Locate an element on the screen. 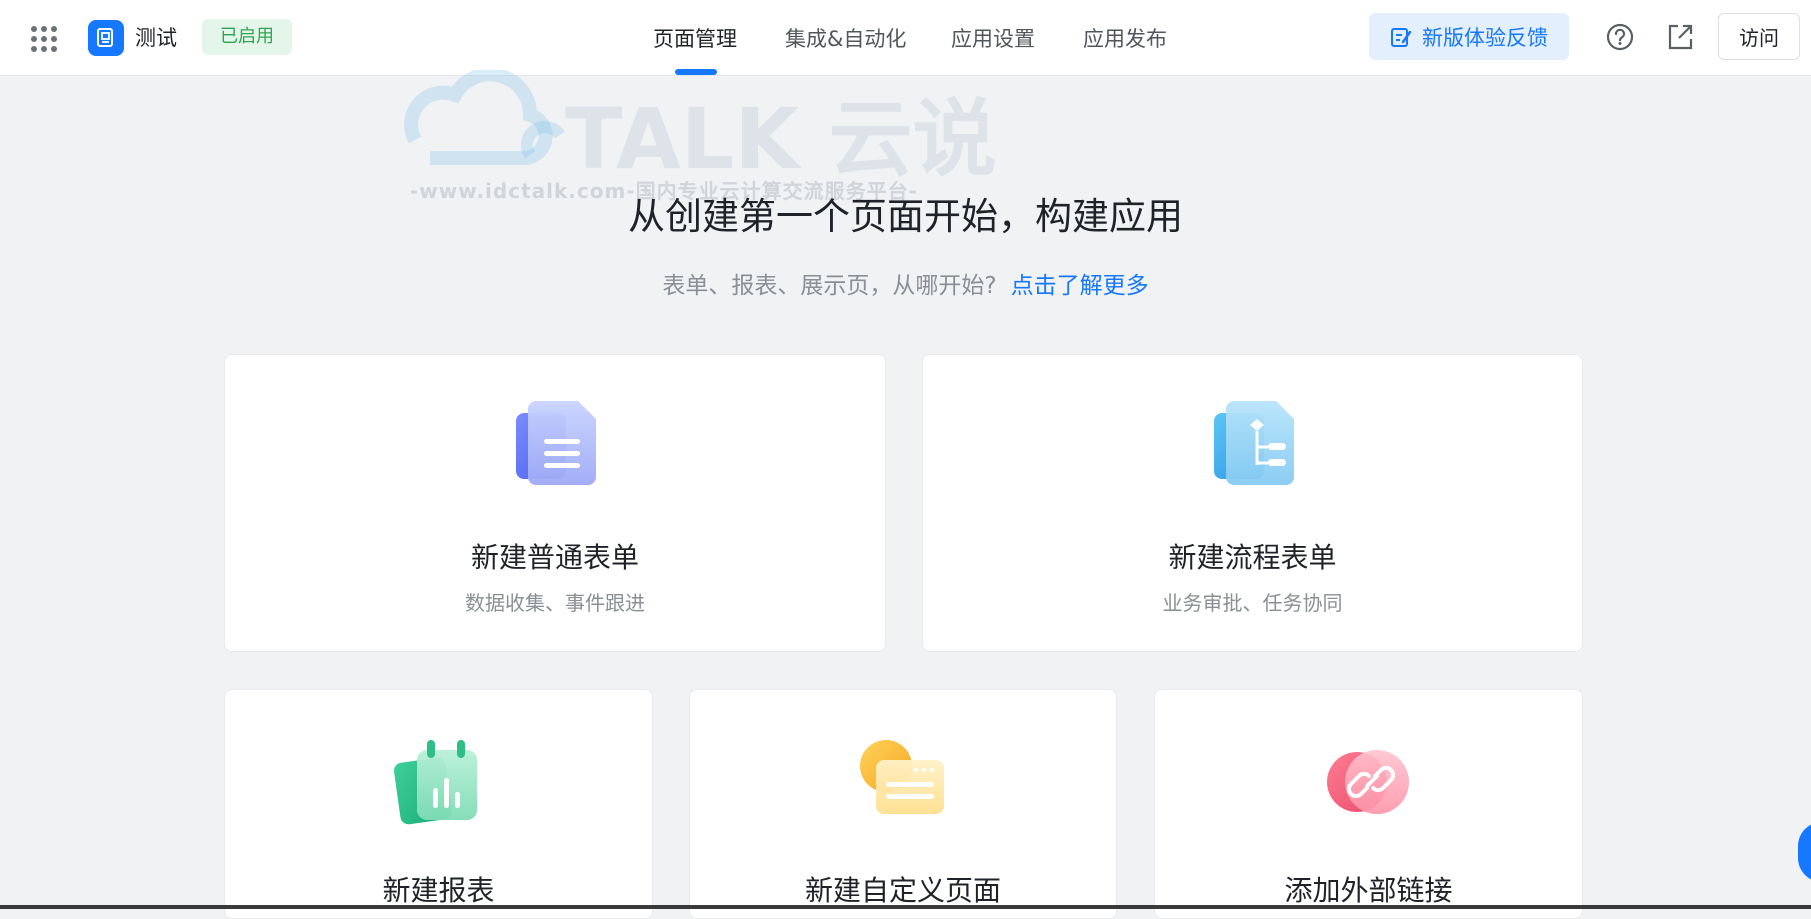 Image resolution: width=1811 pixels, height=919 pixels. feedback-button: 新版体验反馈 is located at coordinates (1469, 36).